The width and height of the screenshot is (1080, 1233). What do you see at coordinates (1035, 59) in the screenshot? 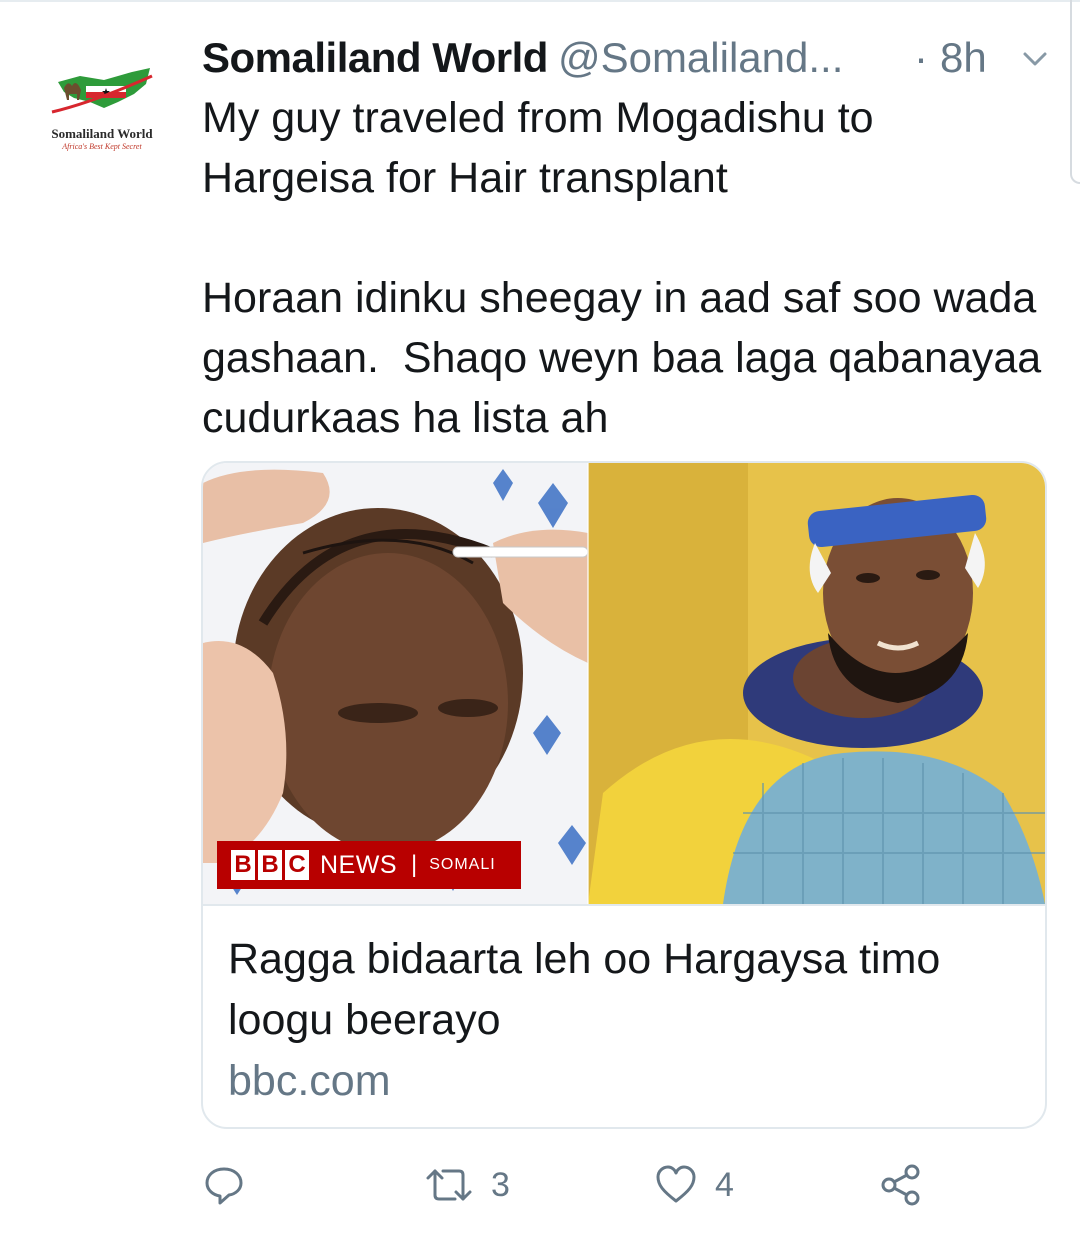
I see `chevron-down-icon` at bounding box center [1035, 59].